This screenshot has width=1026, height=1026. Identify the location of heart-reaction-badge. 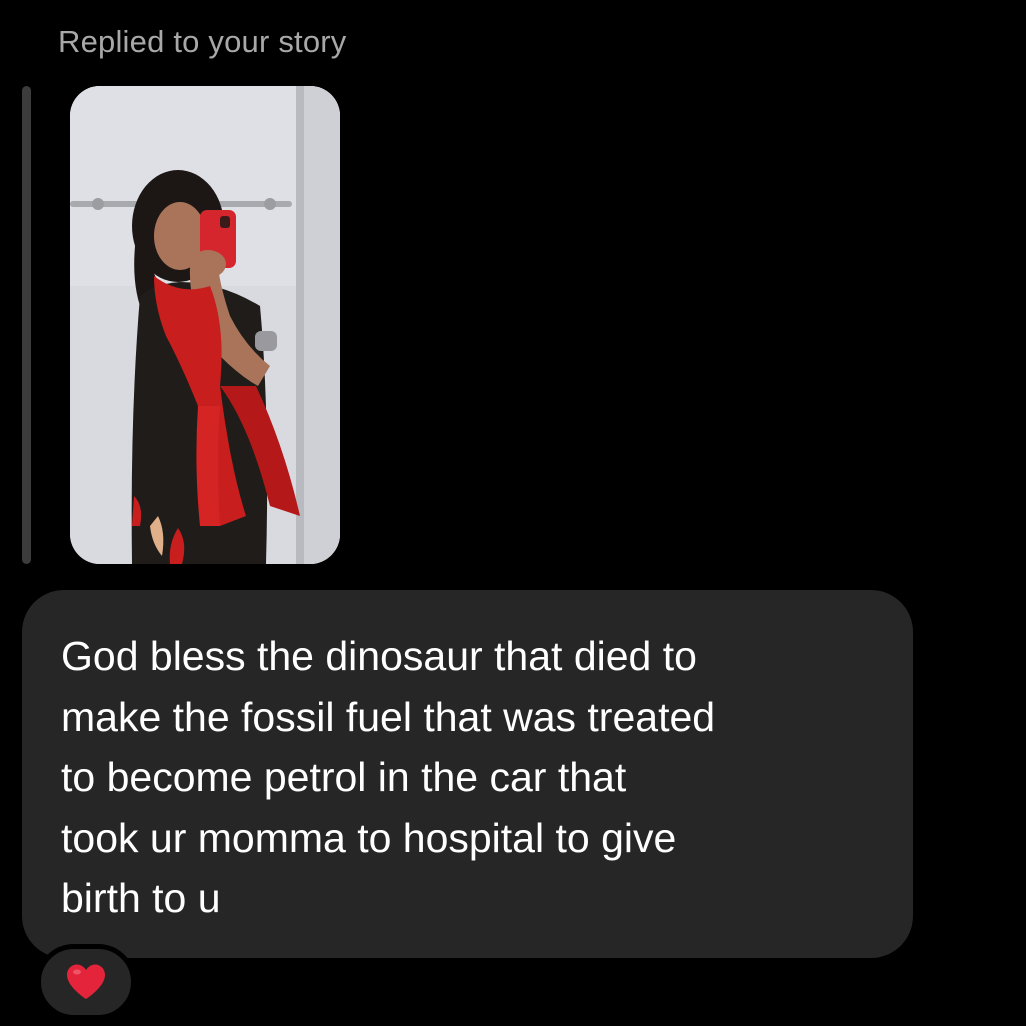
(86, 982).